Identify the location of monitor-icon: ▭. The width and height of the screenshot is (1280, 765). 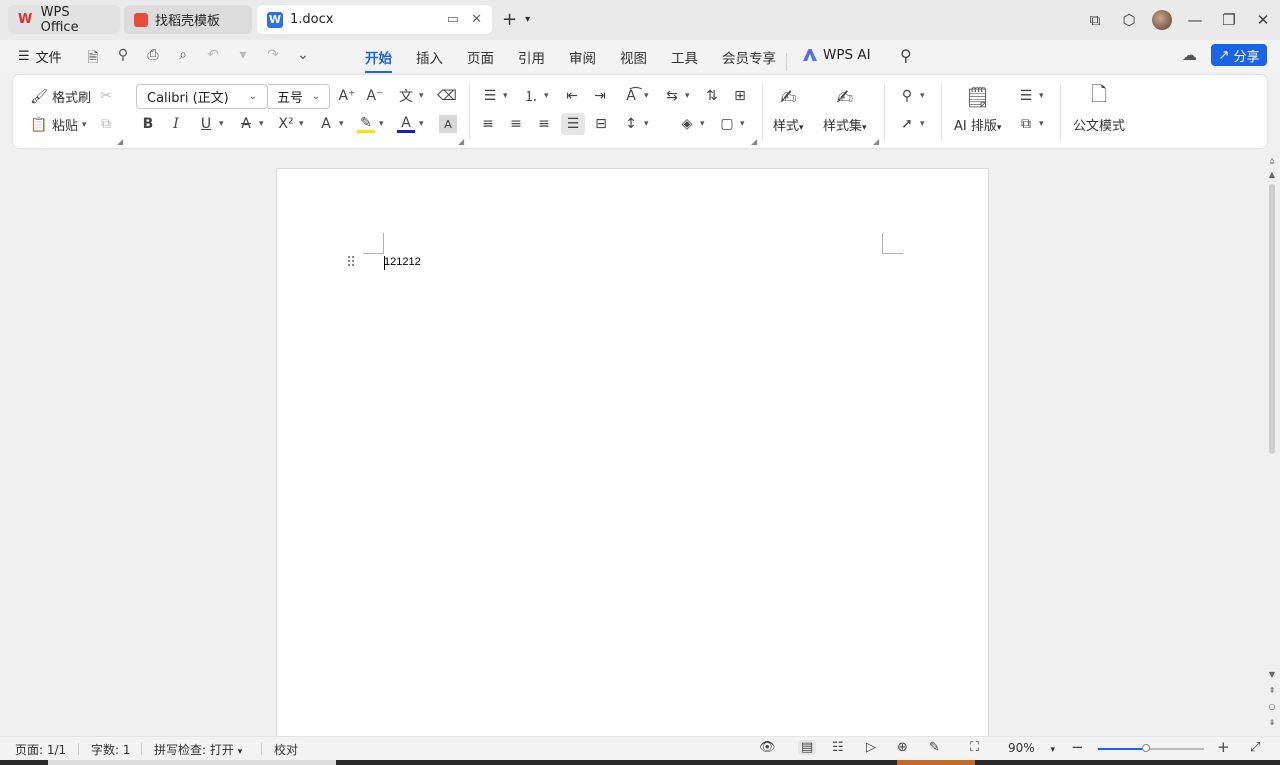
(453, 19).